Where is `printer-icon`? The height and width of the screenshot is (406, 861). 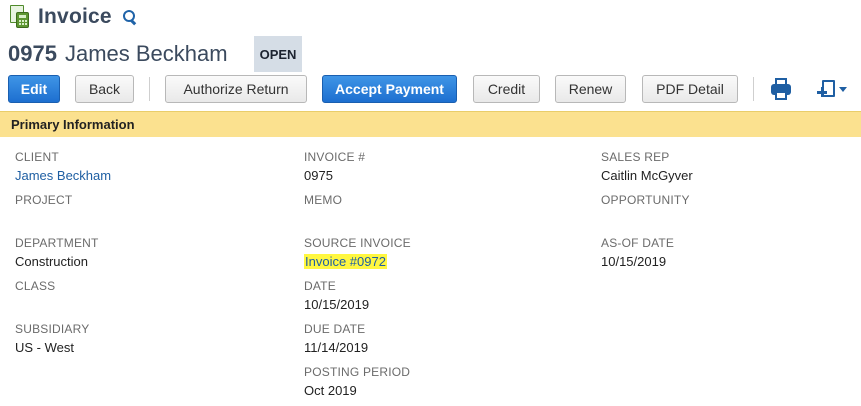 printer-icon is located at coordinates (781, 89).